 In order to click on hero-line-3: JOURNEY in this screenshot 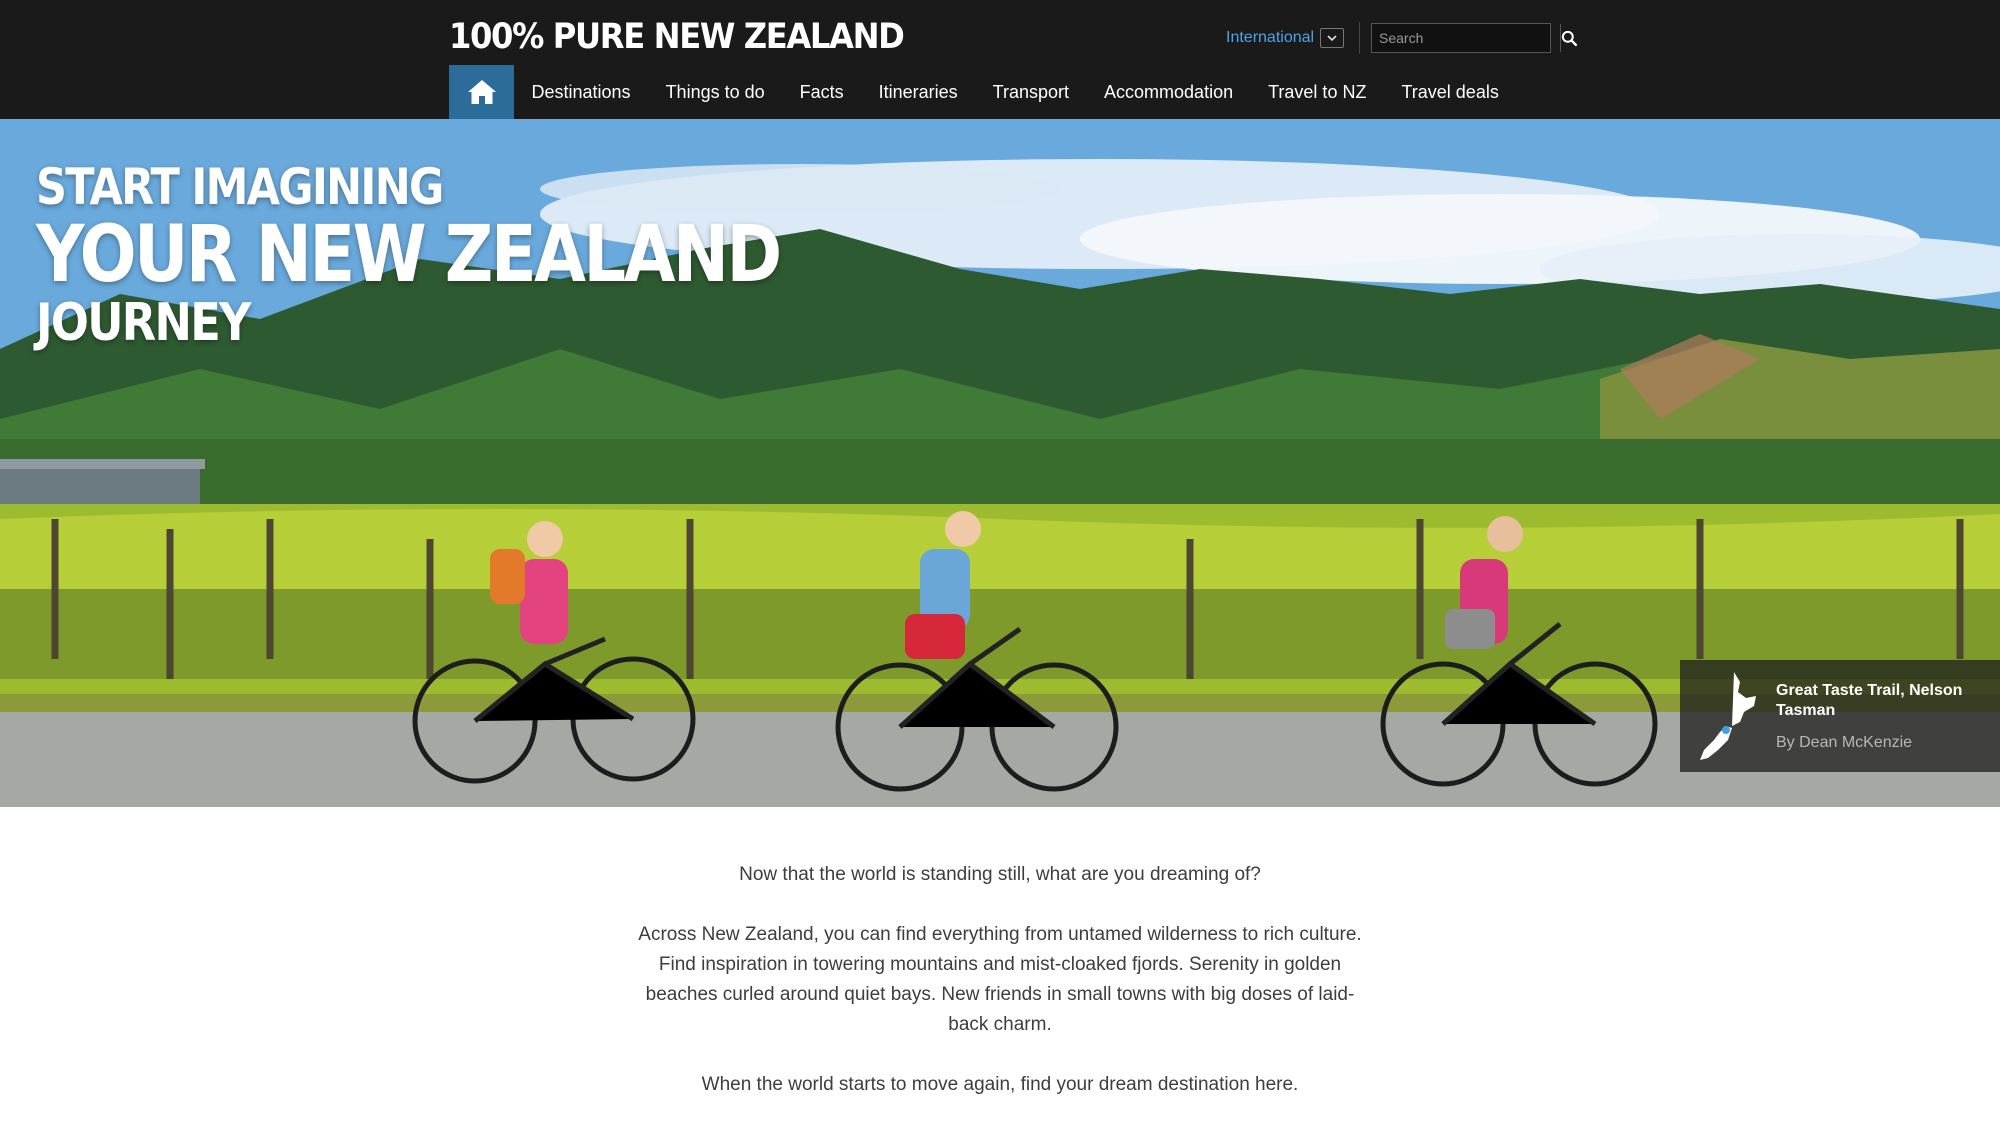, I will do `click(143, 323)`.